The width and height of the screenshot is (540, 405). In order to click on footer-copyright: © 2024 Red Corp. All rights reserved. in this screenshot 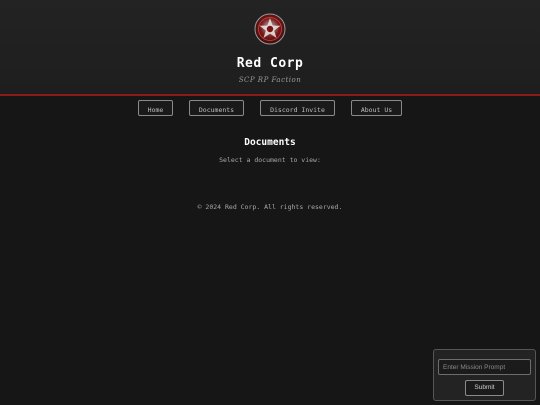, I will do `click(270, 207)`.